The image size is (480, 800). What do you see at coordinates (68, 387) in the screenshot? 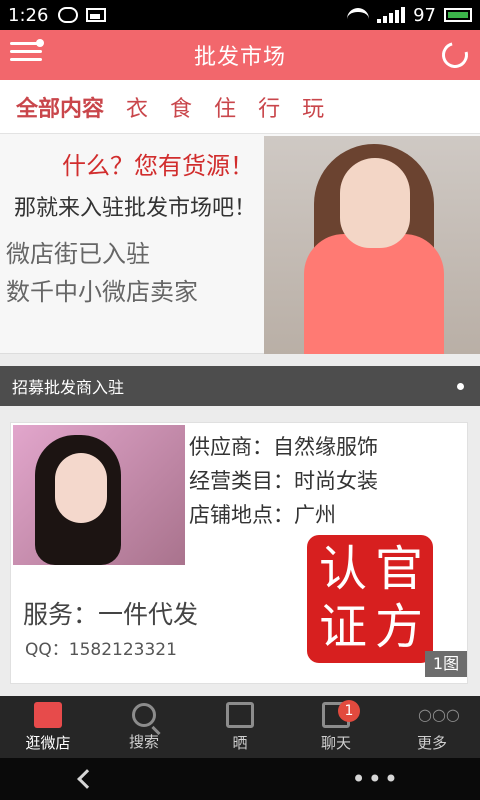
I see `section-title: 招募批发商入驻` at bounding box center [68, 387].